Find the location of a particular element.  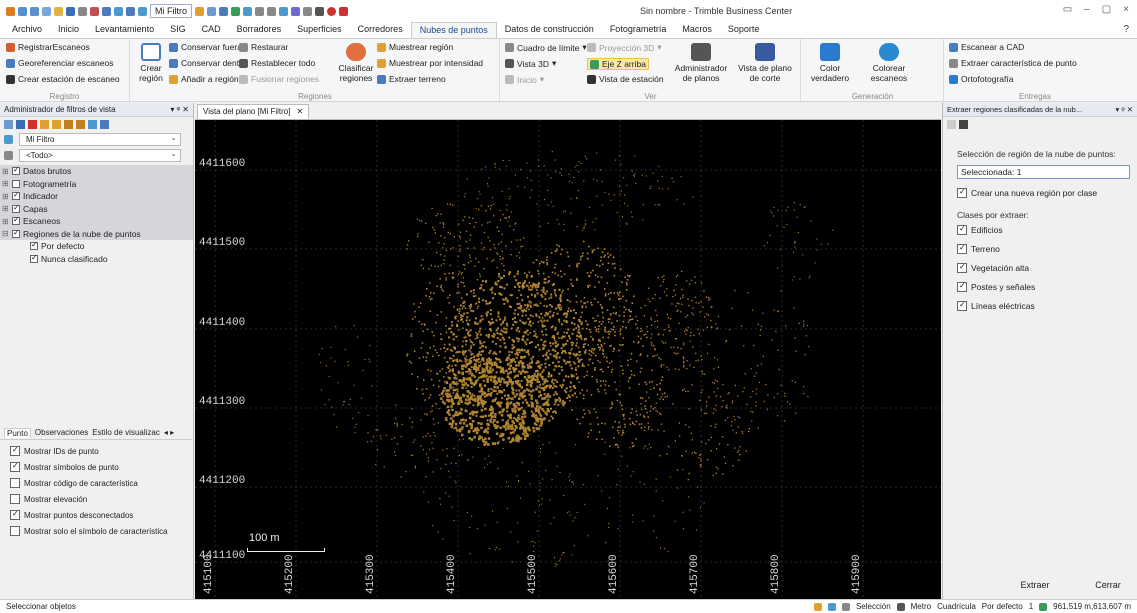

administrador-planos-button: Administrador de planos is located at coordinates (701, 63).